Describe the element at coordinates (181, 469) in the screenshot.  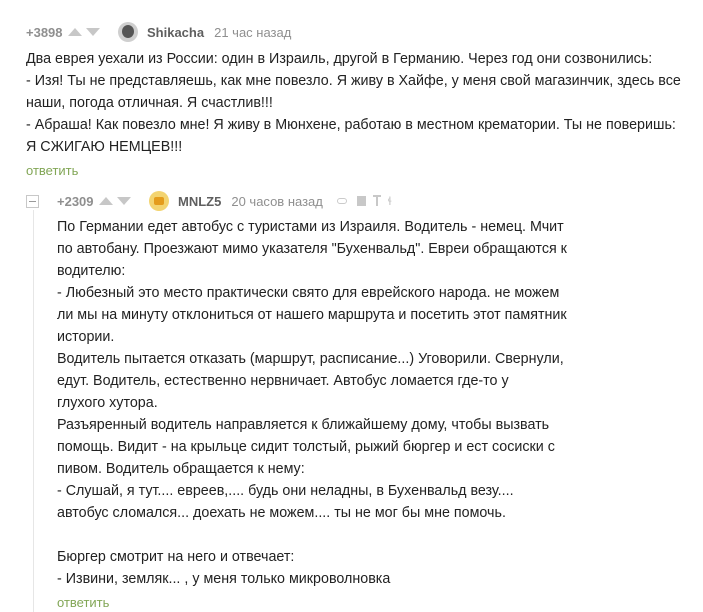
I see `comment-line: пивом. Водитель обращается к нему:` at that location.